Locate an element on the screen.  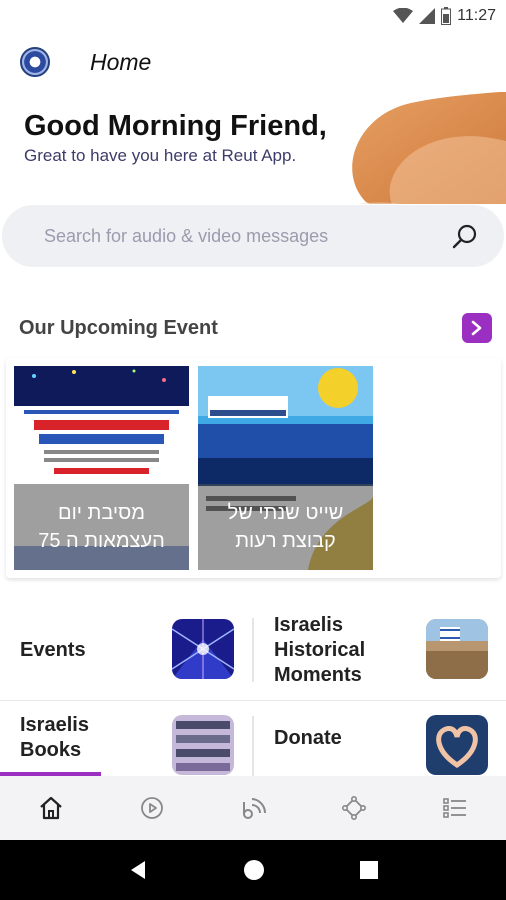
system-navigation-bar is located at coordinates (253, 870).